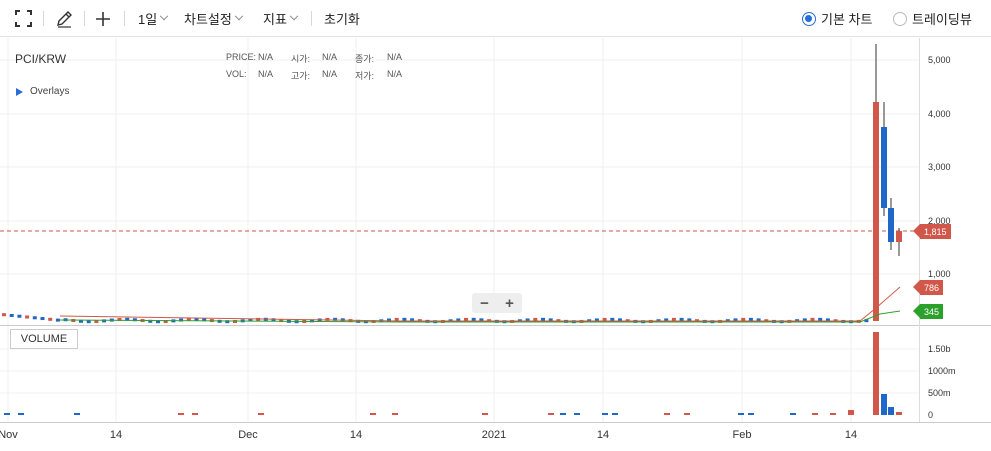 The image size is (991, 451). Describe the element at coordinates (236, 74) in the screenshot. I see `vol-label: VOL:` at that location.